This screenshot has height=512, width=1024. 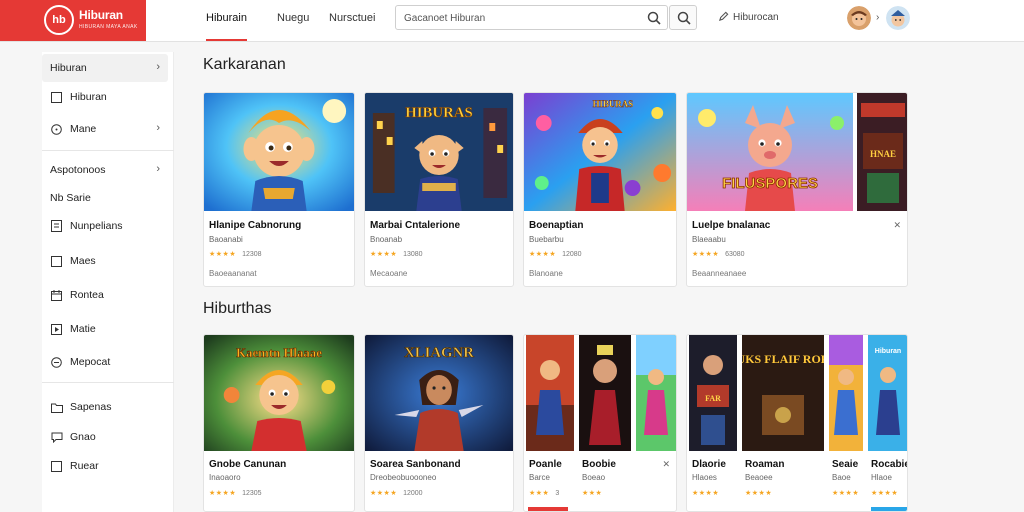 I want to click on search-input, so click(x=524, y=18).